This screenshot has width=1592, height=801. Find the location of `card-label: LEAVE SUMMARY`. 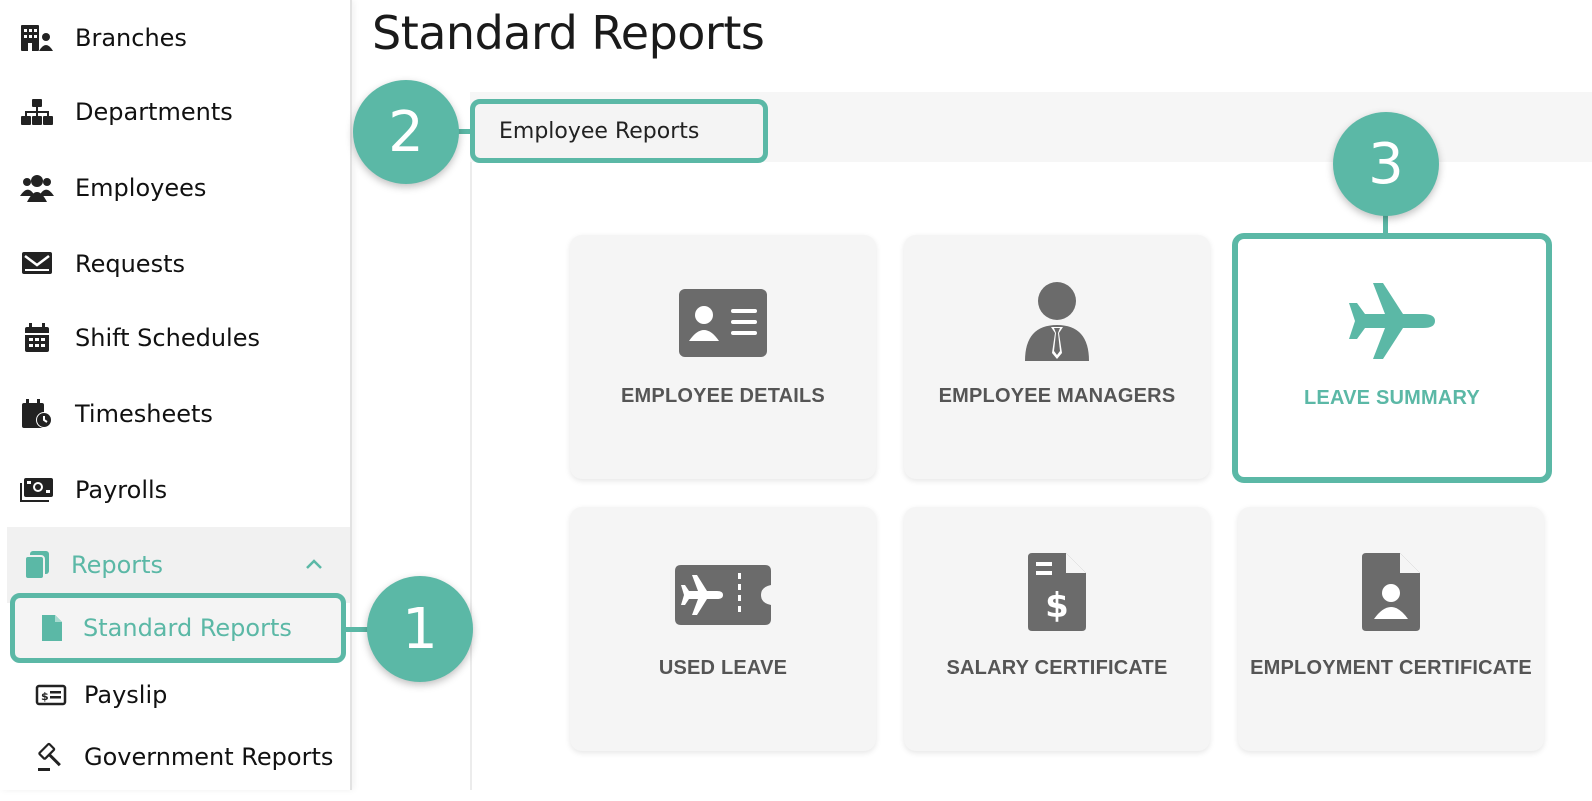

card-label: LEAVE SUMMARY is located at coordinates (1392, 398).